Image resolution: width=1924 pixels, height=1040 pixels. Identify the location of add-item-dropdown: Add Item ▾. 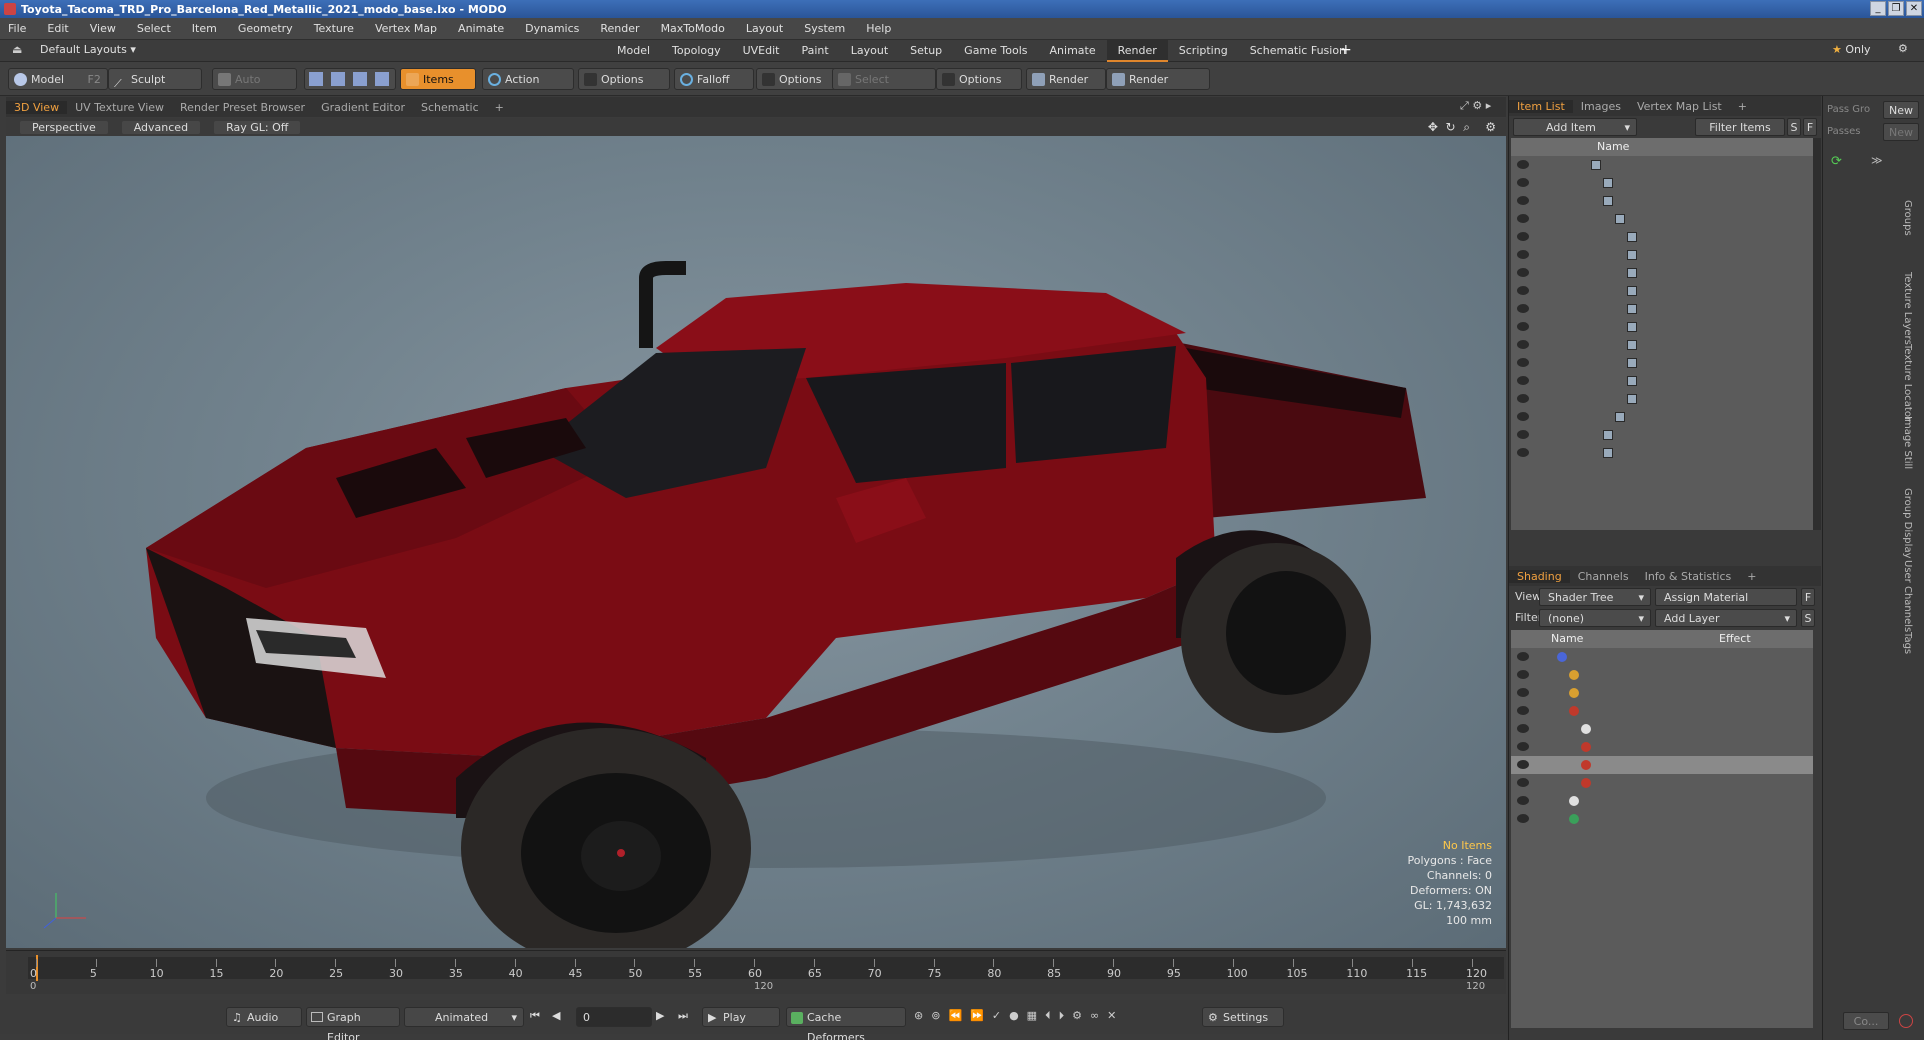
(1575, 127).